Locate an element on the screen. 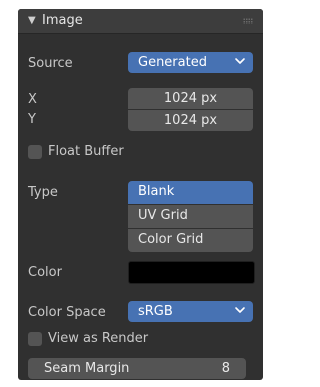 This screenshot has width=320, height=387. source-dropdown: Generated is located at coordinates (190, 62).